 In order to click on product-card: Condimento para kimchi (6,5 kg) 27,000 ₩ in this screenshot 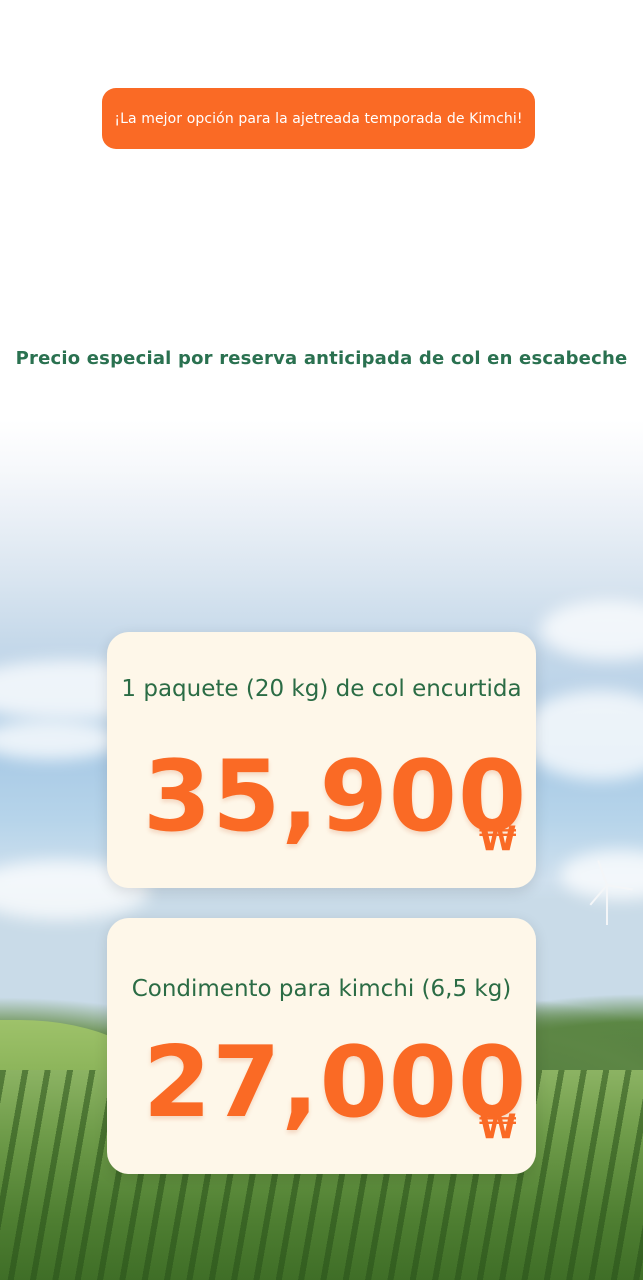, I will do `click(321, 1046)`.